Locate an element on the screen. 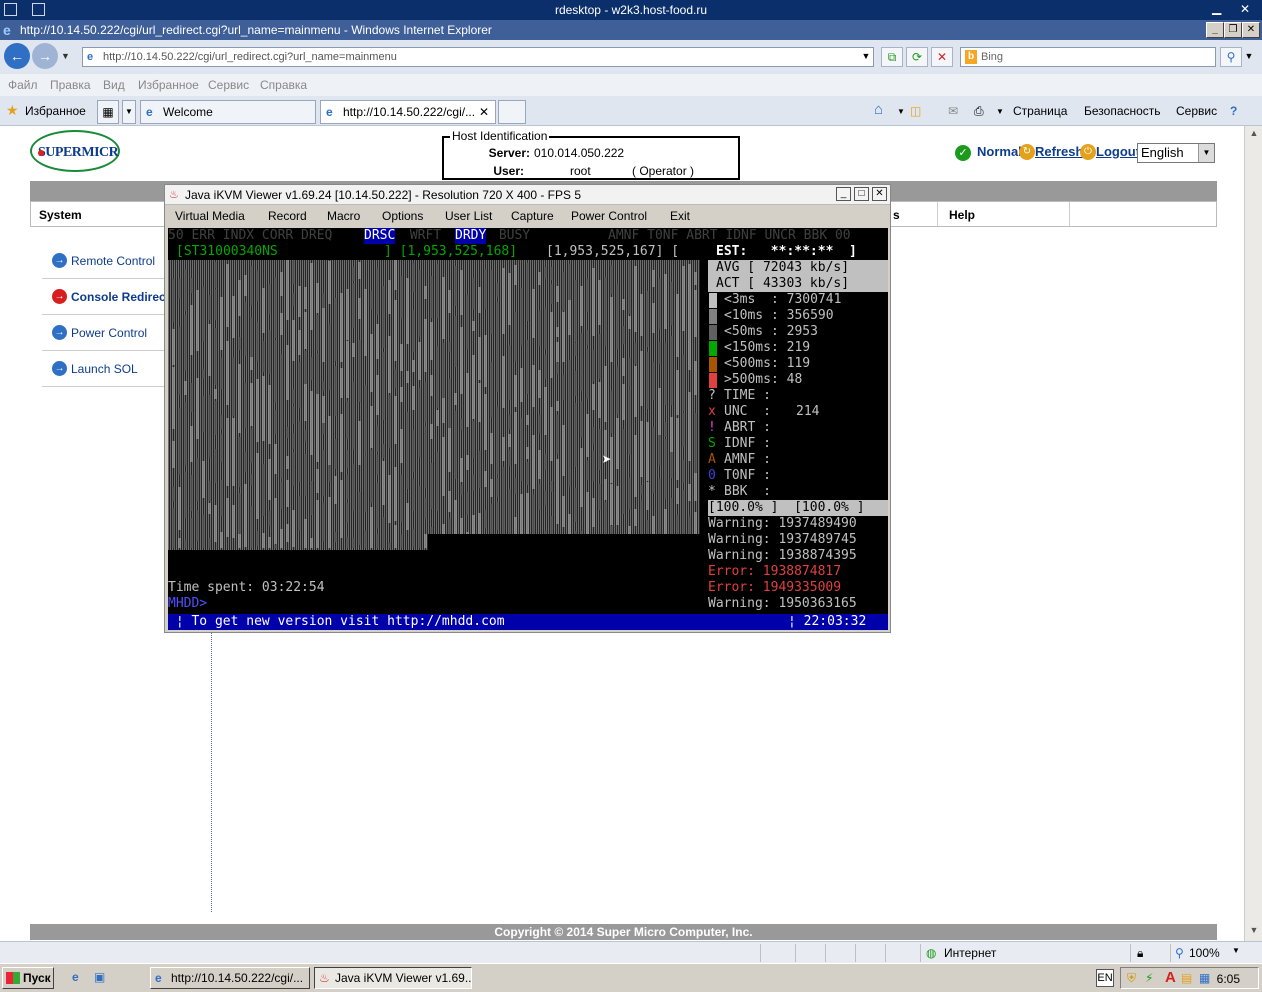 The image size is (1262, 992). menu-edit: Правка is located at coordinates (70, 85).